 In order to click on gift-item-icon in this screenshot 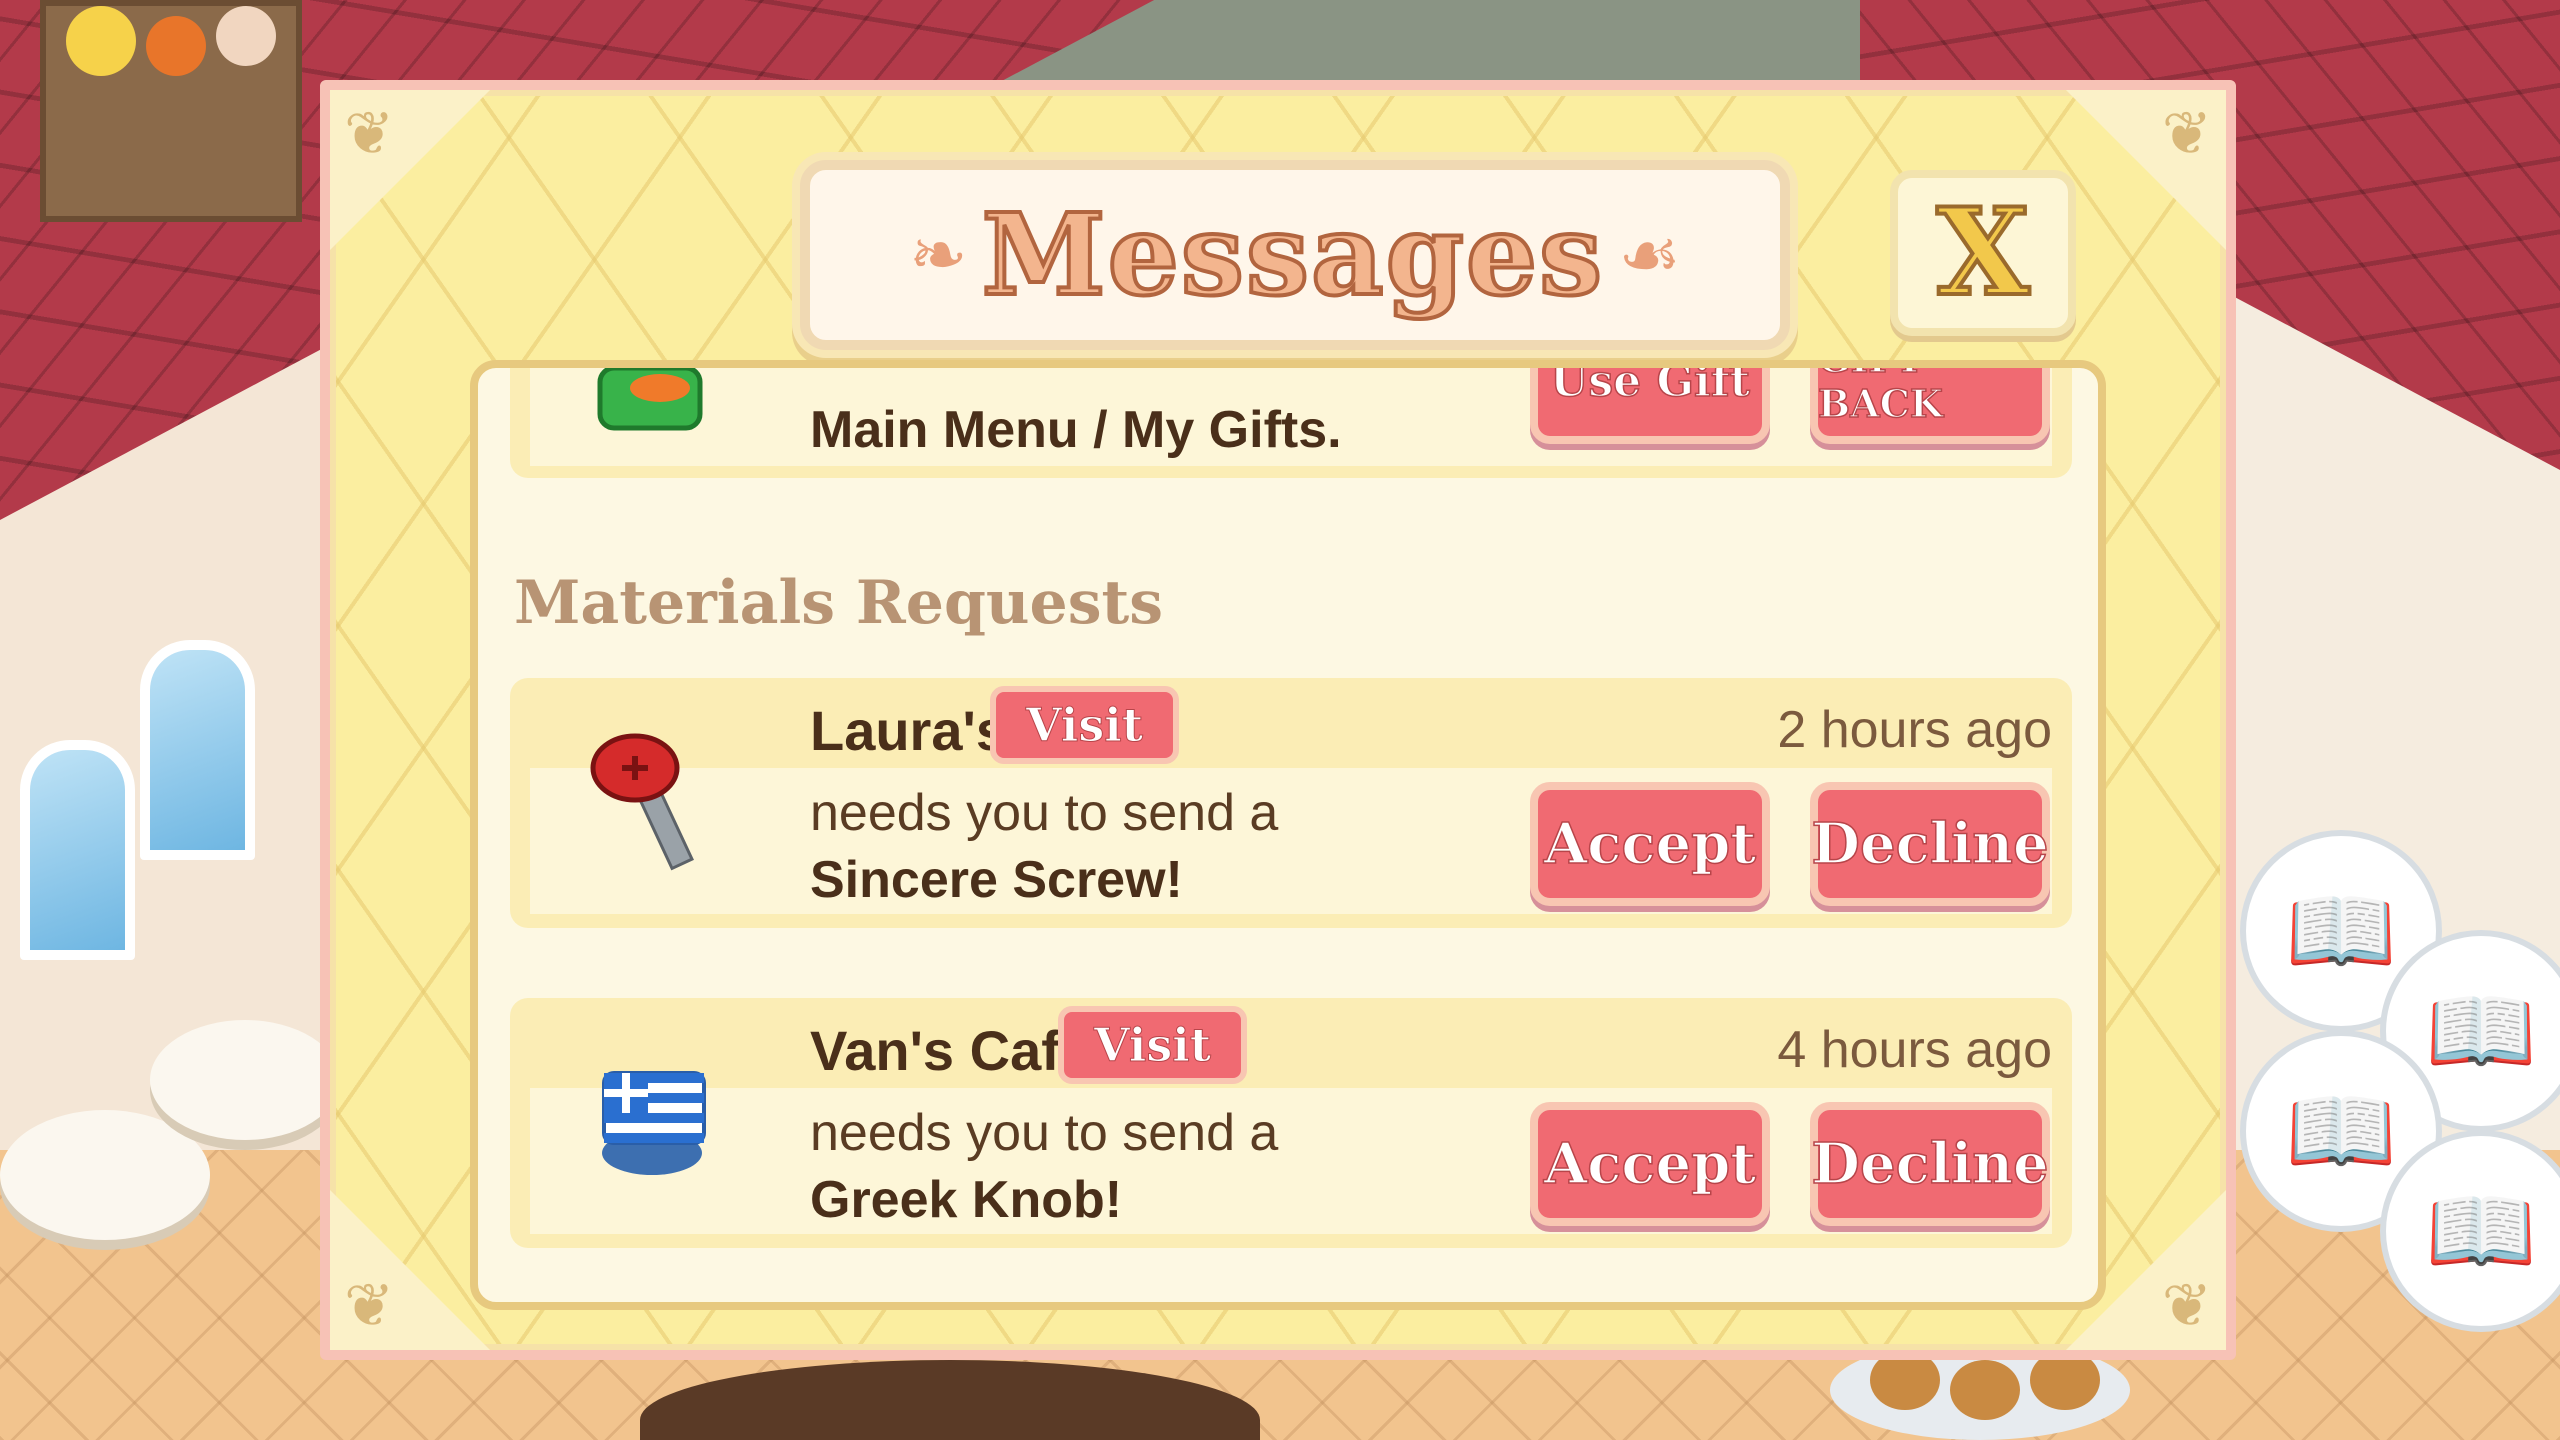, I will do `click(655, 408)`.